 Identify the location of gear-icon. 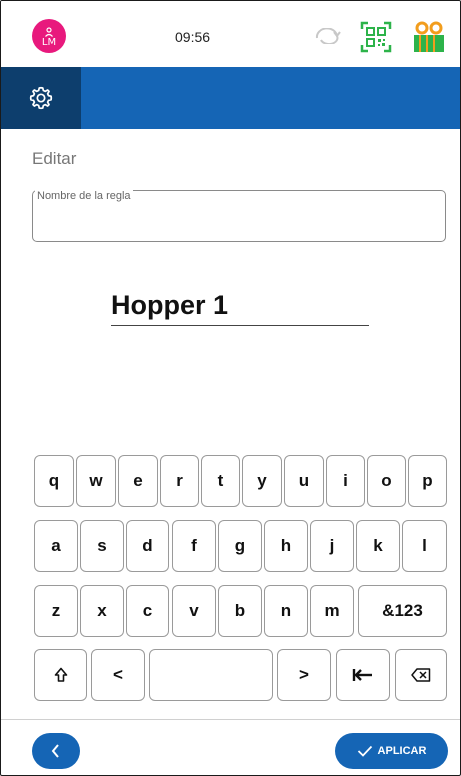
(41, 98).